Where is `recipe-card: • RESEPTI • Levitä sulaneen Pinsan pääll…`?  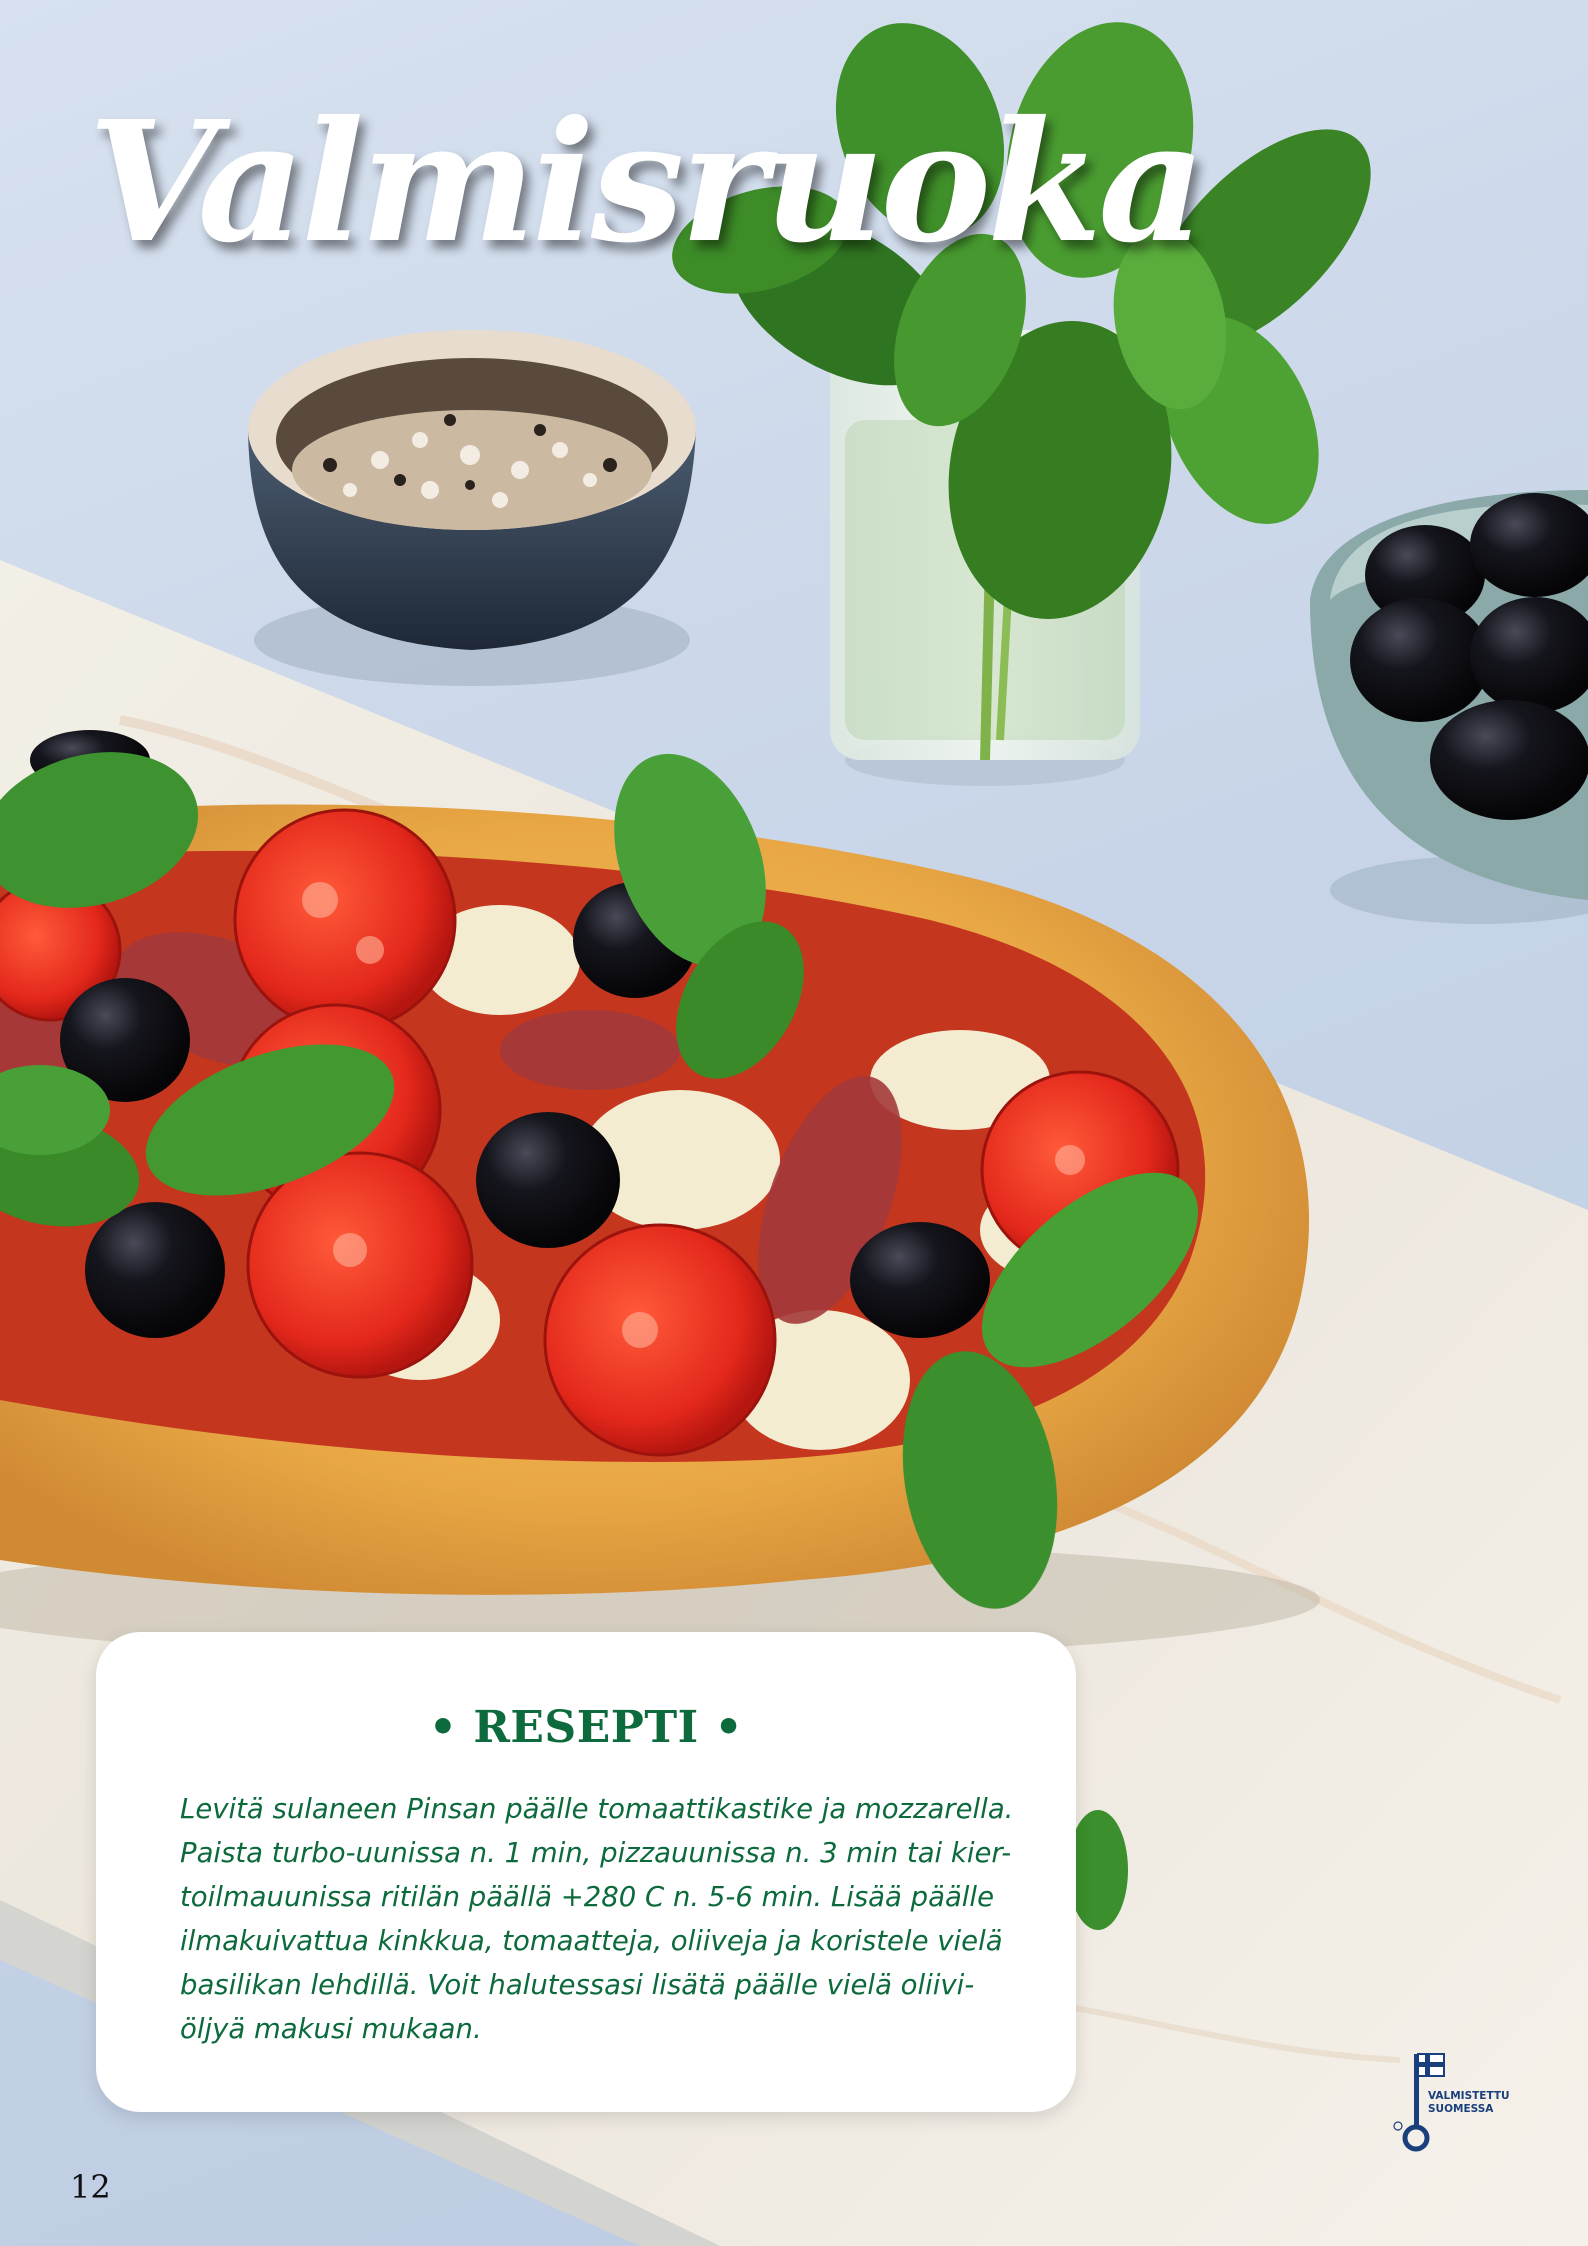
recipe-card: • RESEPTI • Levitä sulaneen Pinsan pääll… is located at coordinates (586, 1872).